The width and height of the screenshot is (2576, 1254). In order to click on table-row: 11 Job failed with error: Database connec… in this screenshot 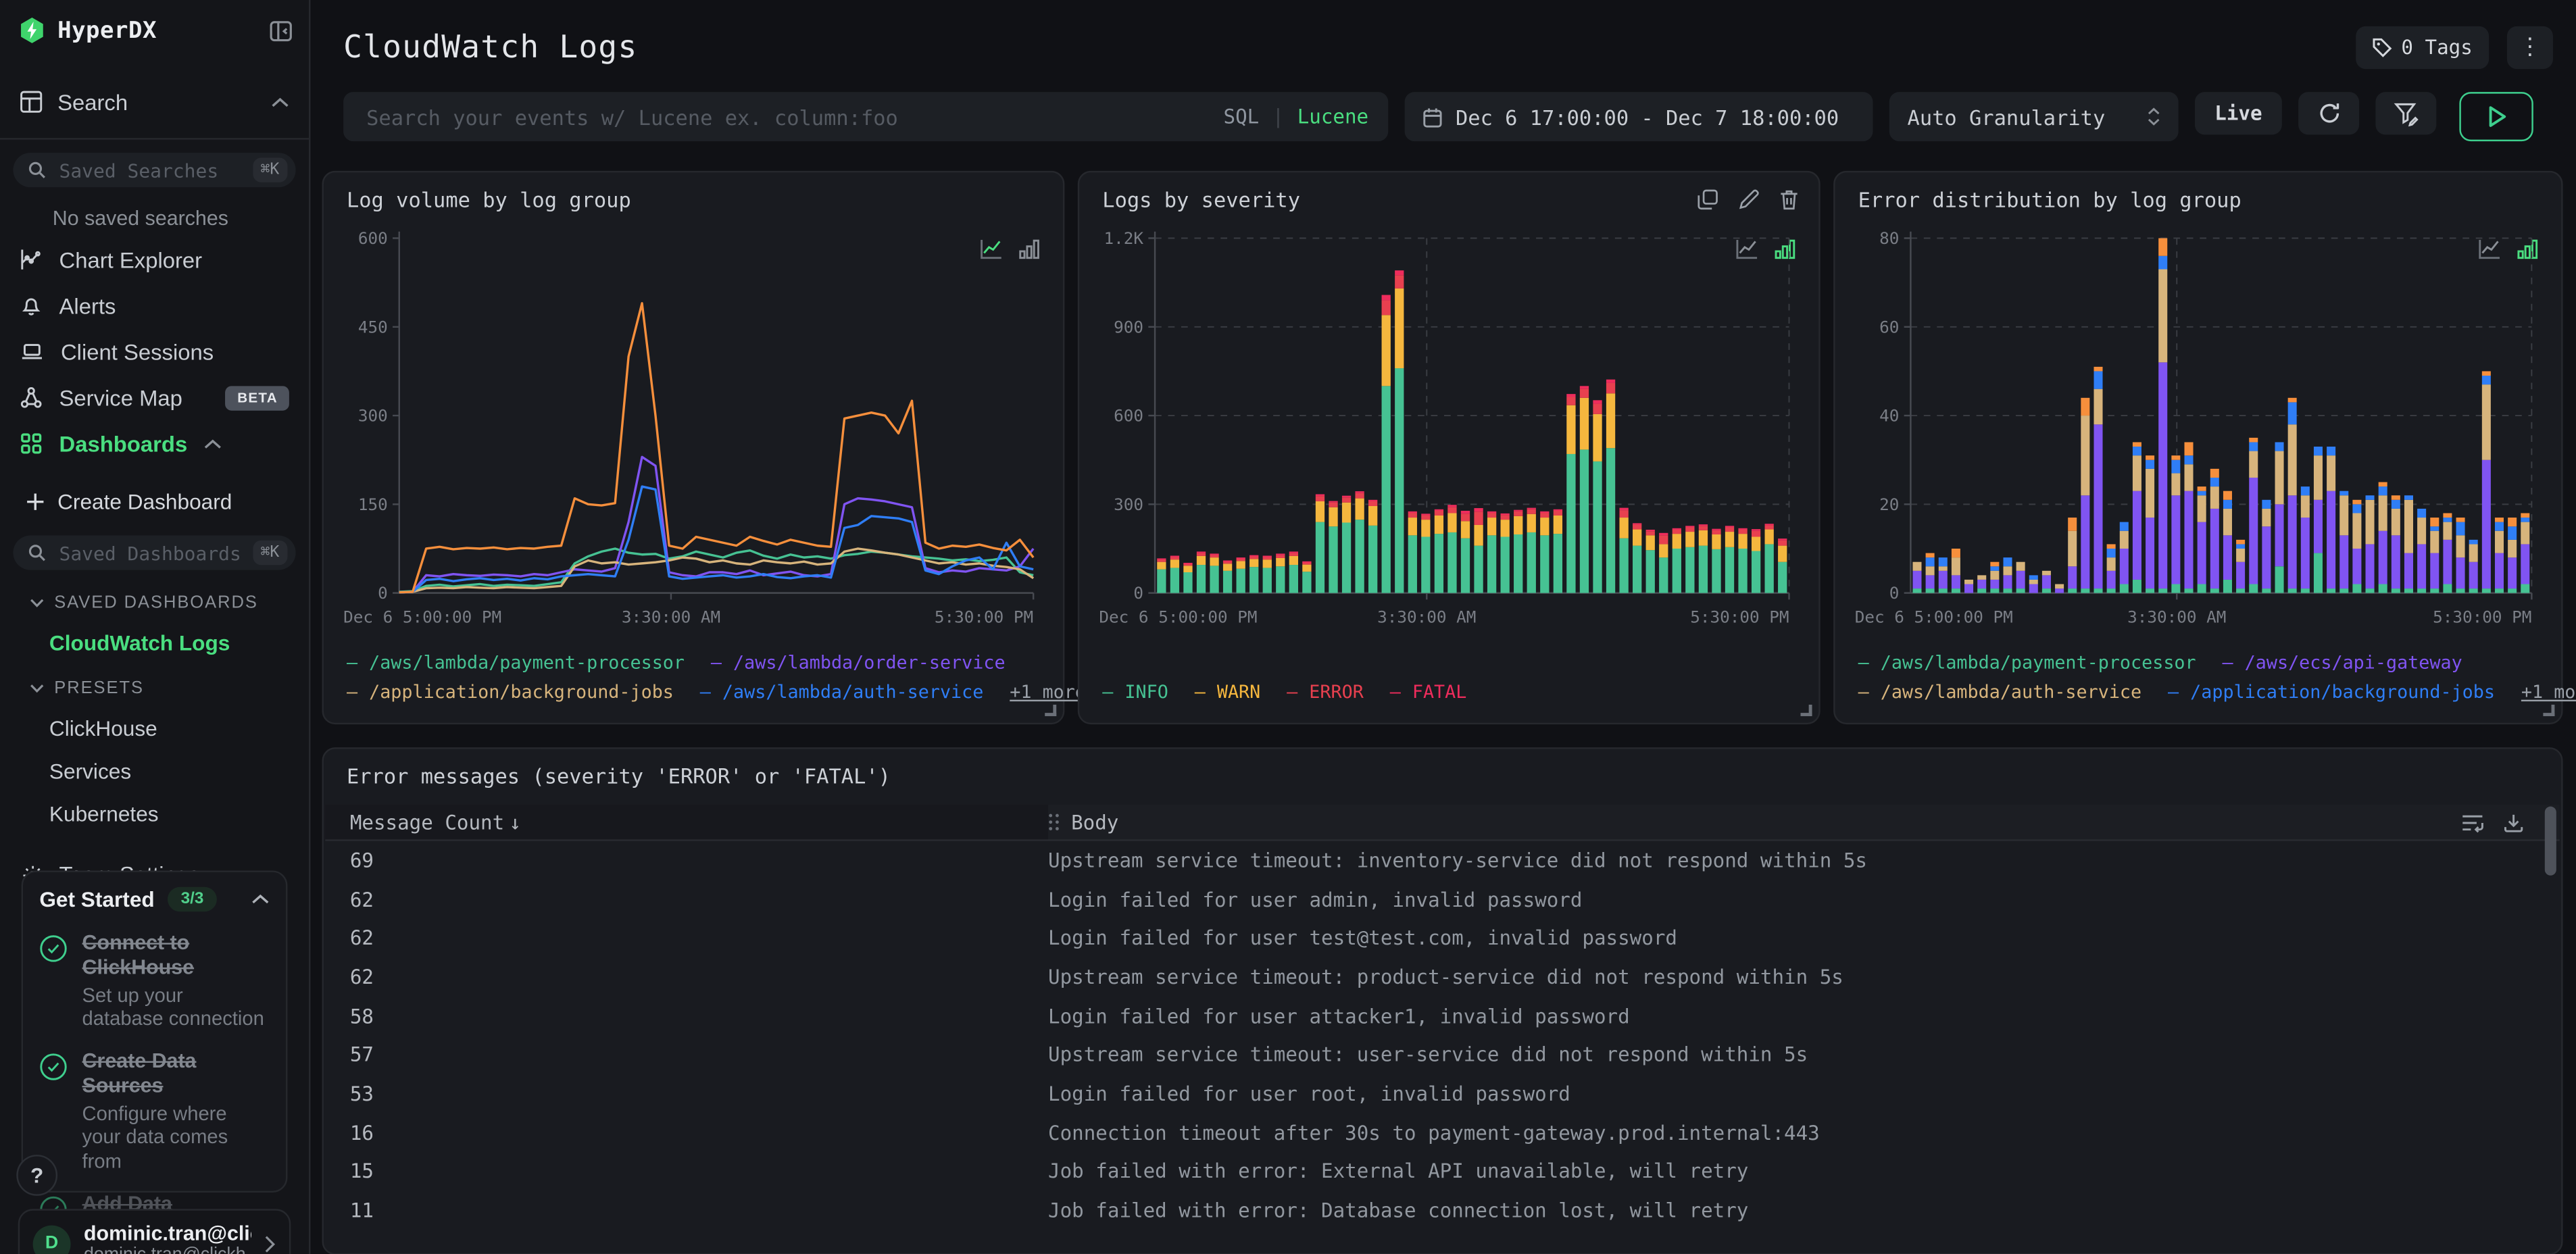, I will do `click(1434, 1210)`.